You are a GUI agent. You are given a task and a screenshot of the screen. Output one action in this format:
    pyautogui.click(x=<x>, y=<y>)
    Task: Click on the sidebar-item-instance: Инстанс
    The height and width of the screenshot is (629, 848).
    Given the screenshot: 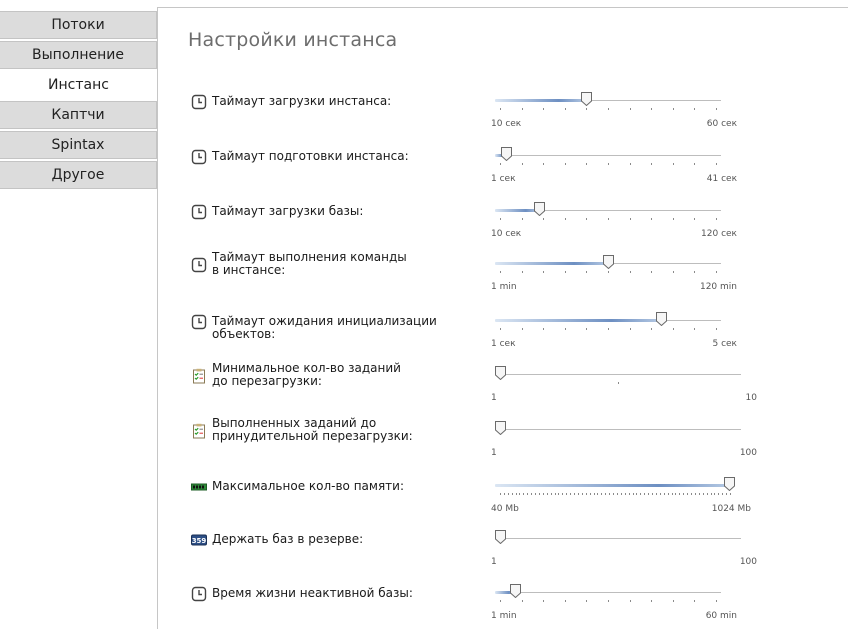 What is the action you would take?
    pyautogui.click(x=78, y=85)
    